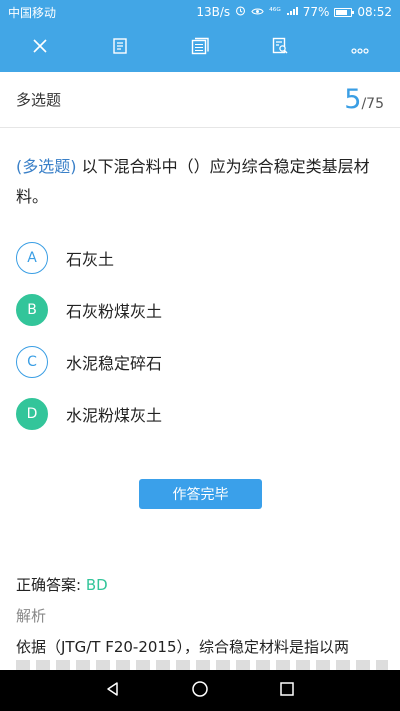  I want to click on correct-answer-label: 正确答案:, so click(51, 585).